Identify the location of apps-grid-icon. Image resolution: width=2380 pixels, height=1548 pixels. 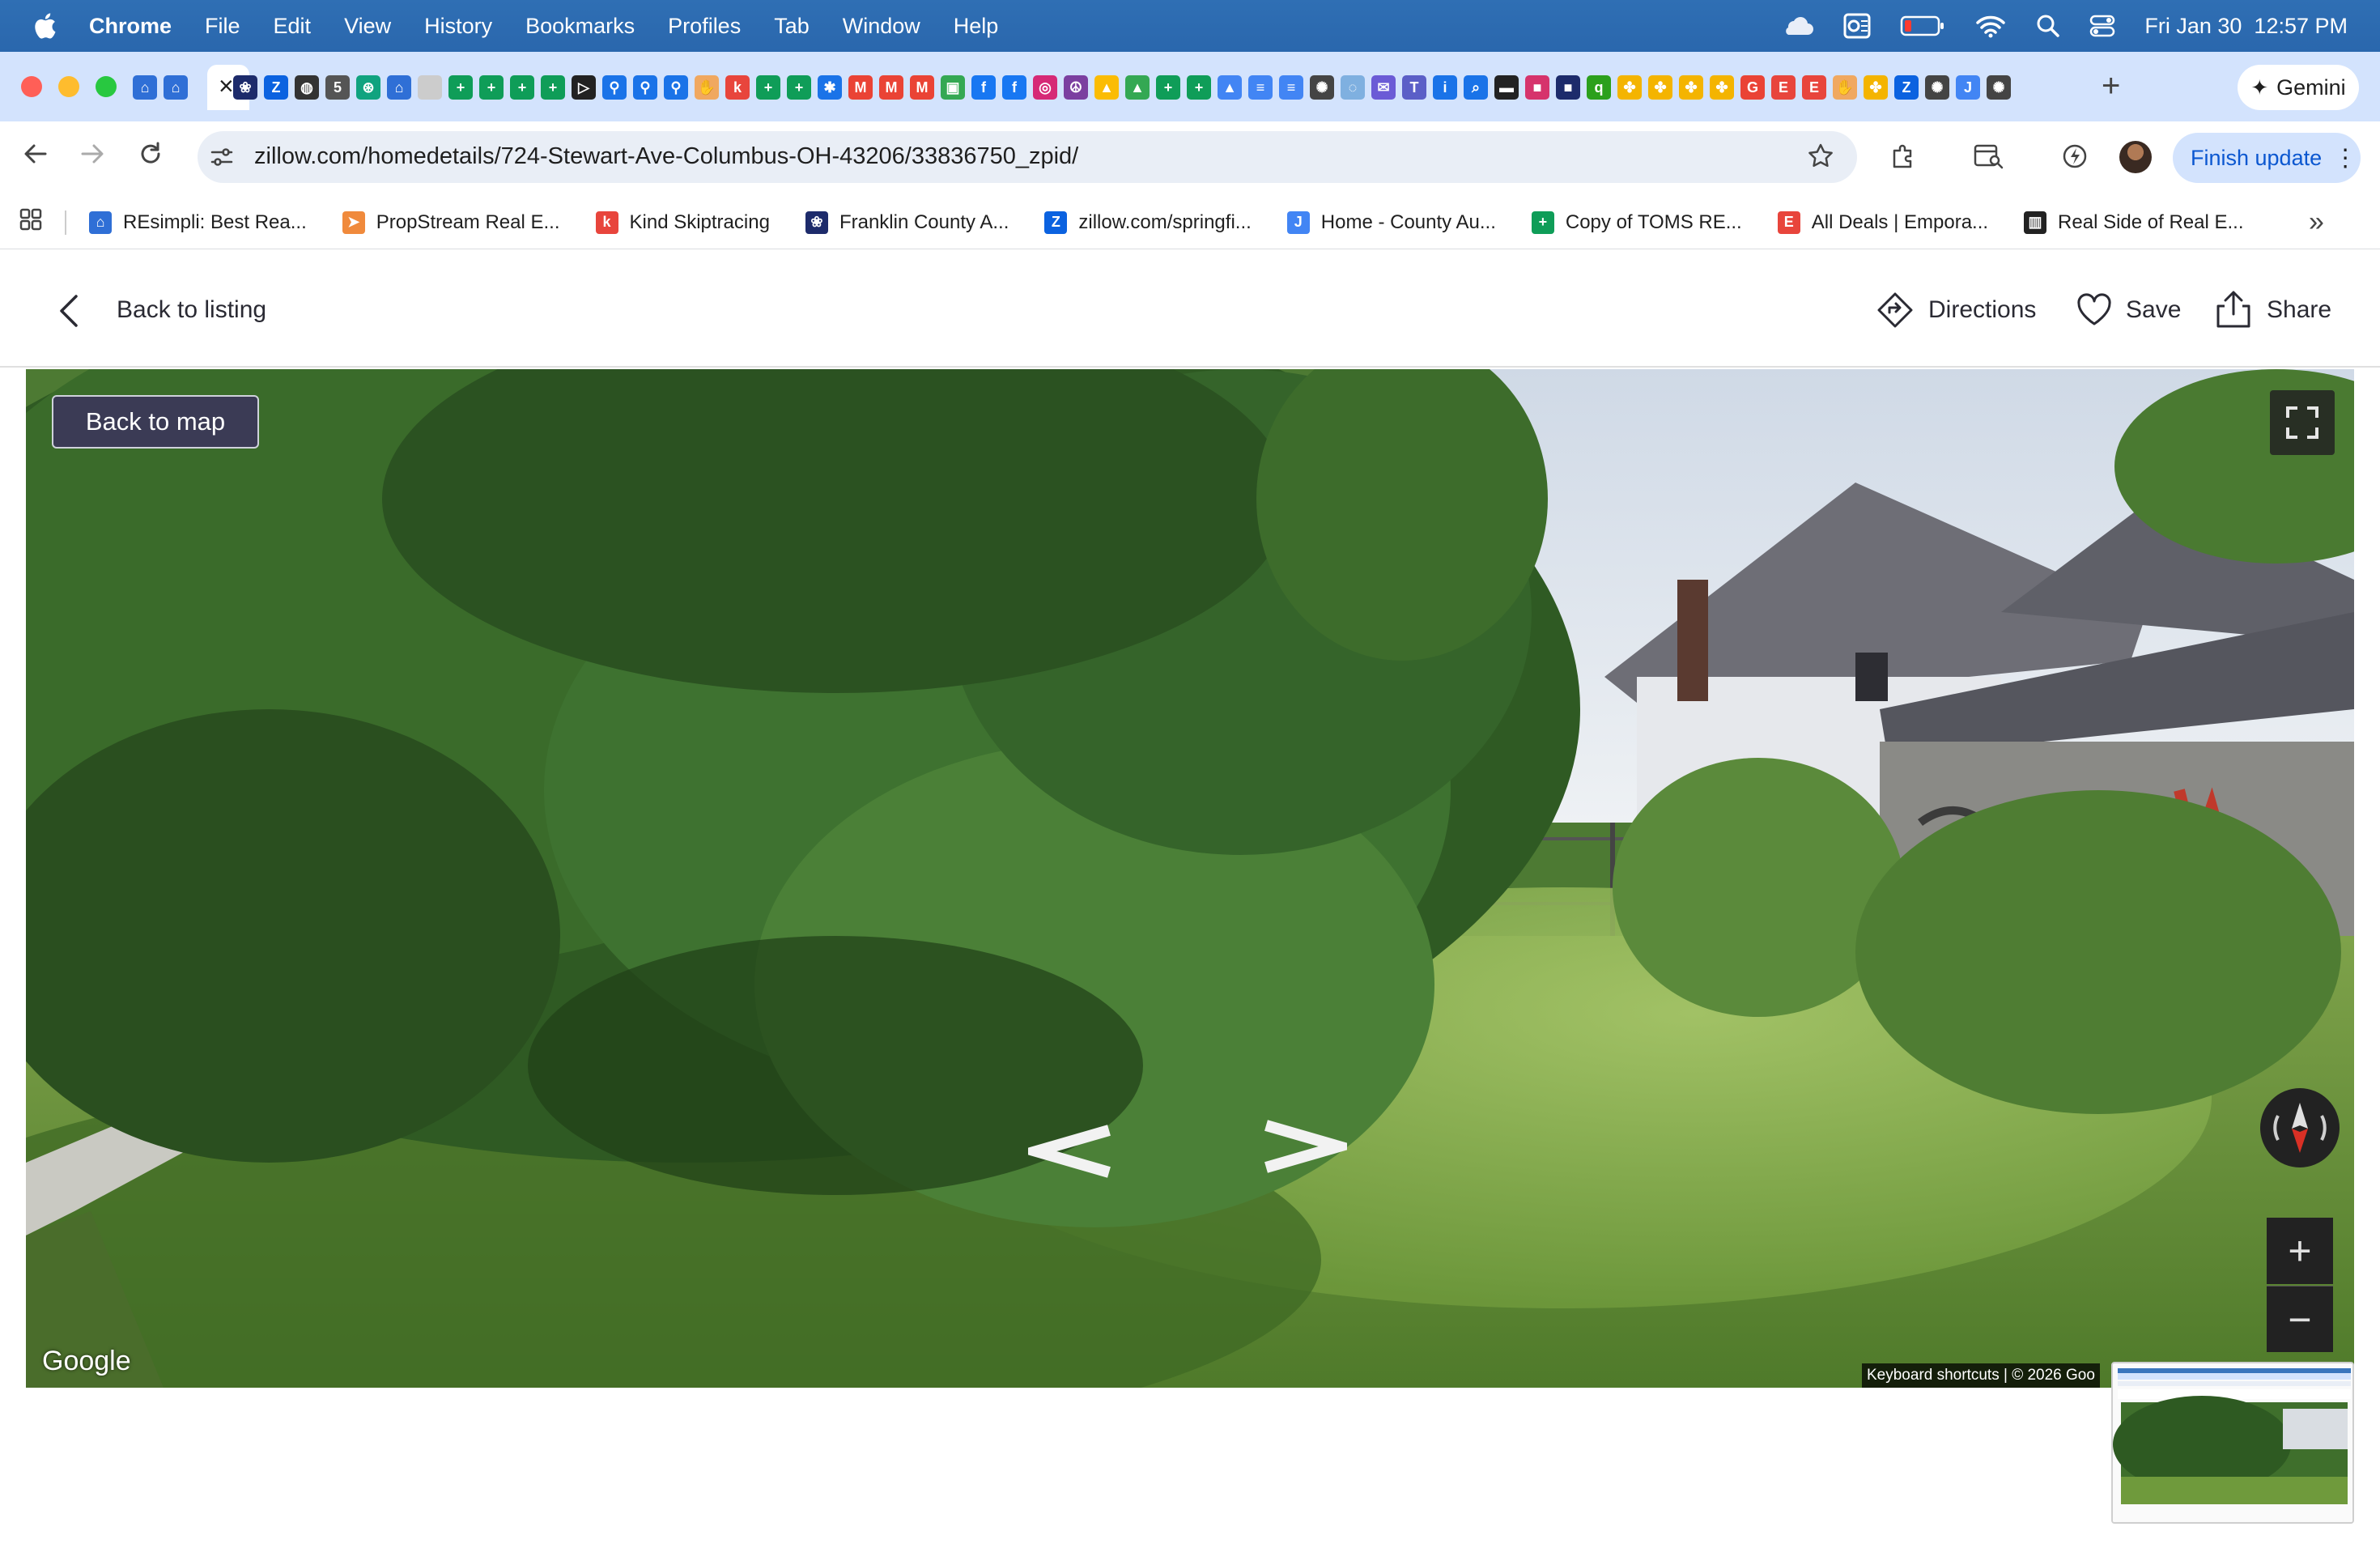
(31, 222).